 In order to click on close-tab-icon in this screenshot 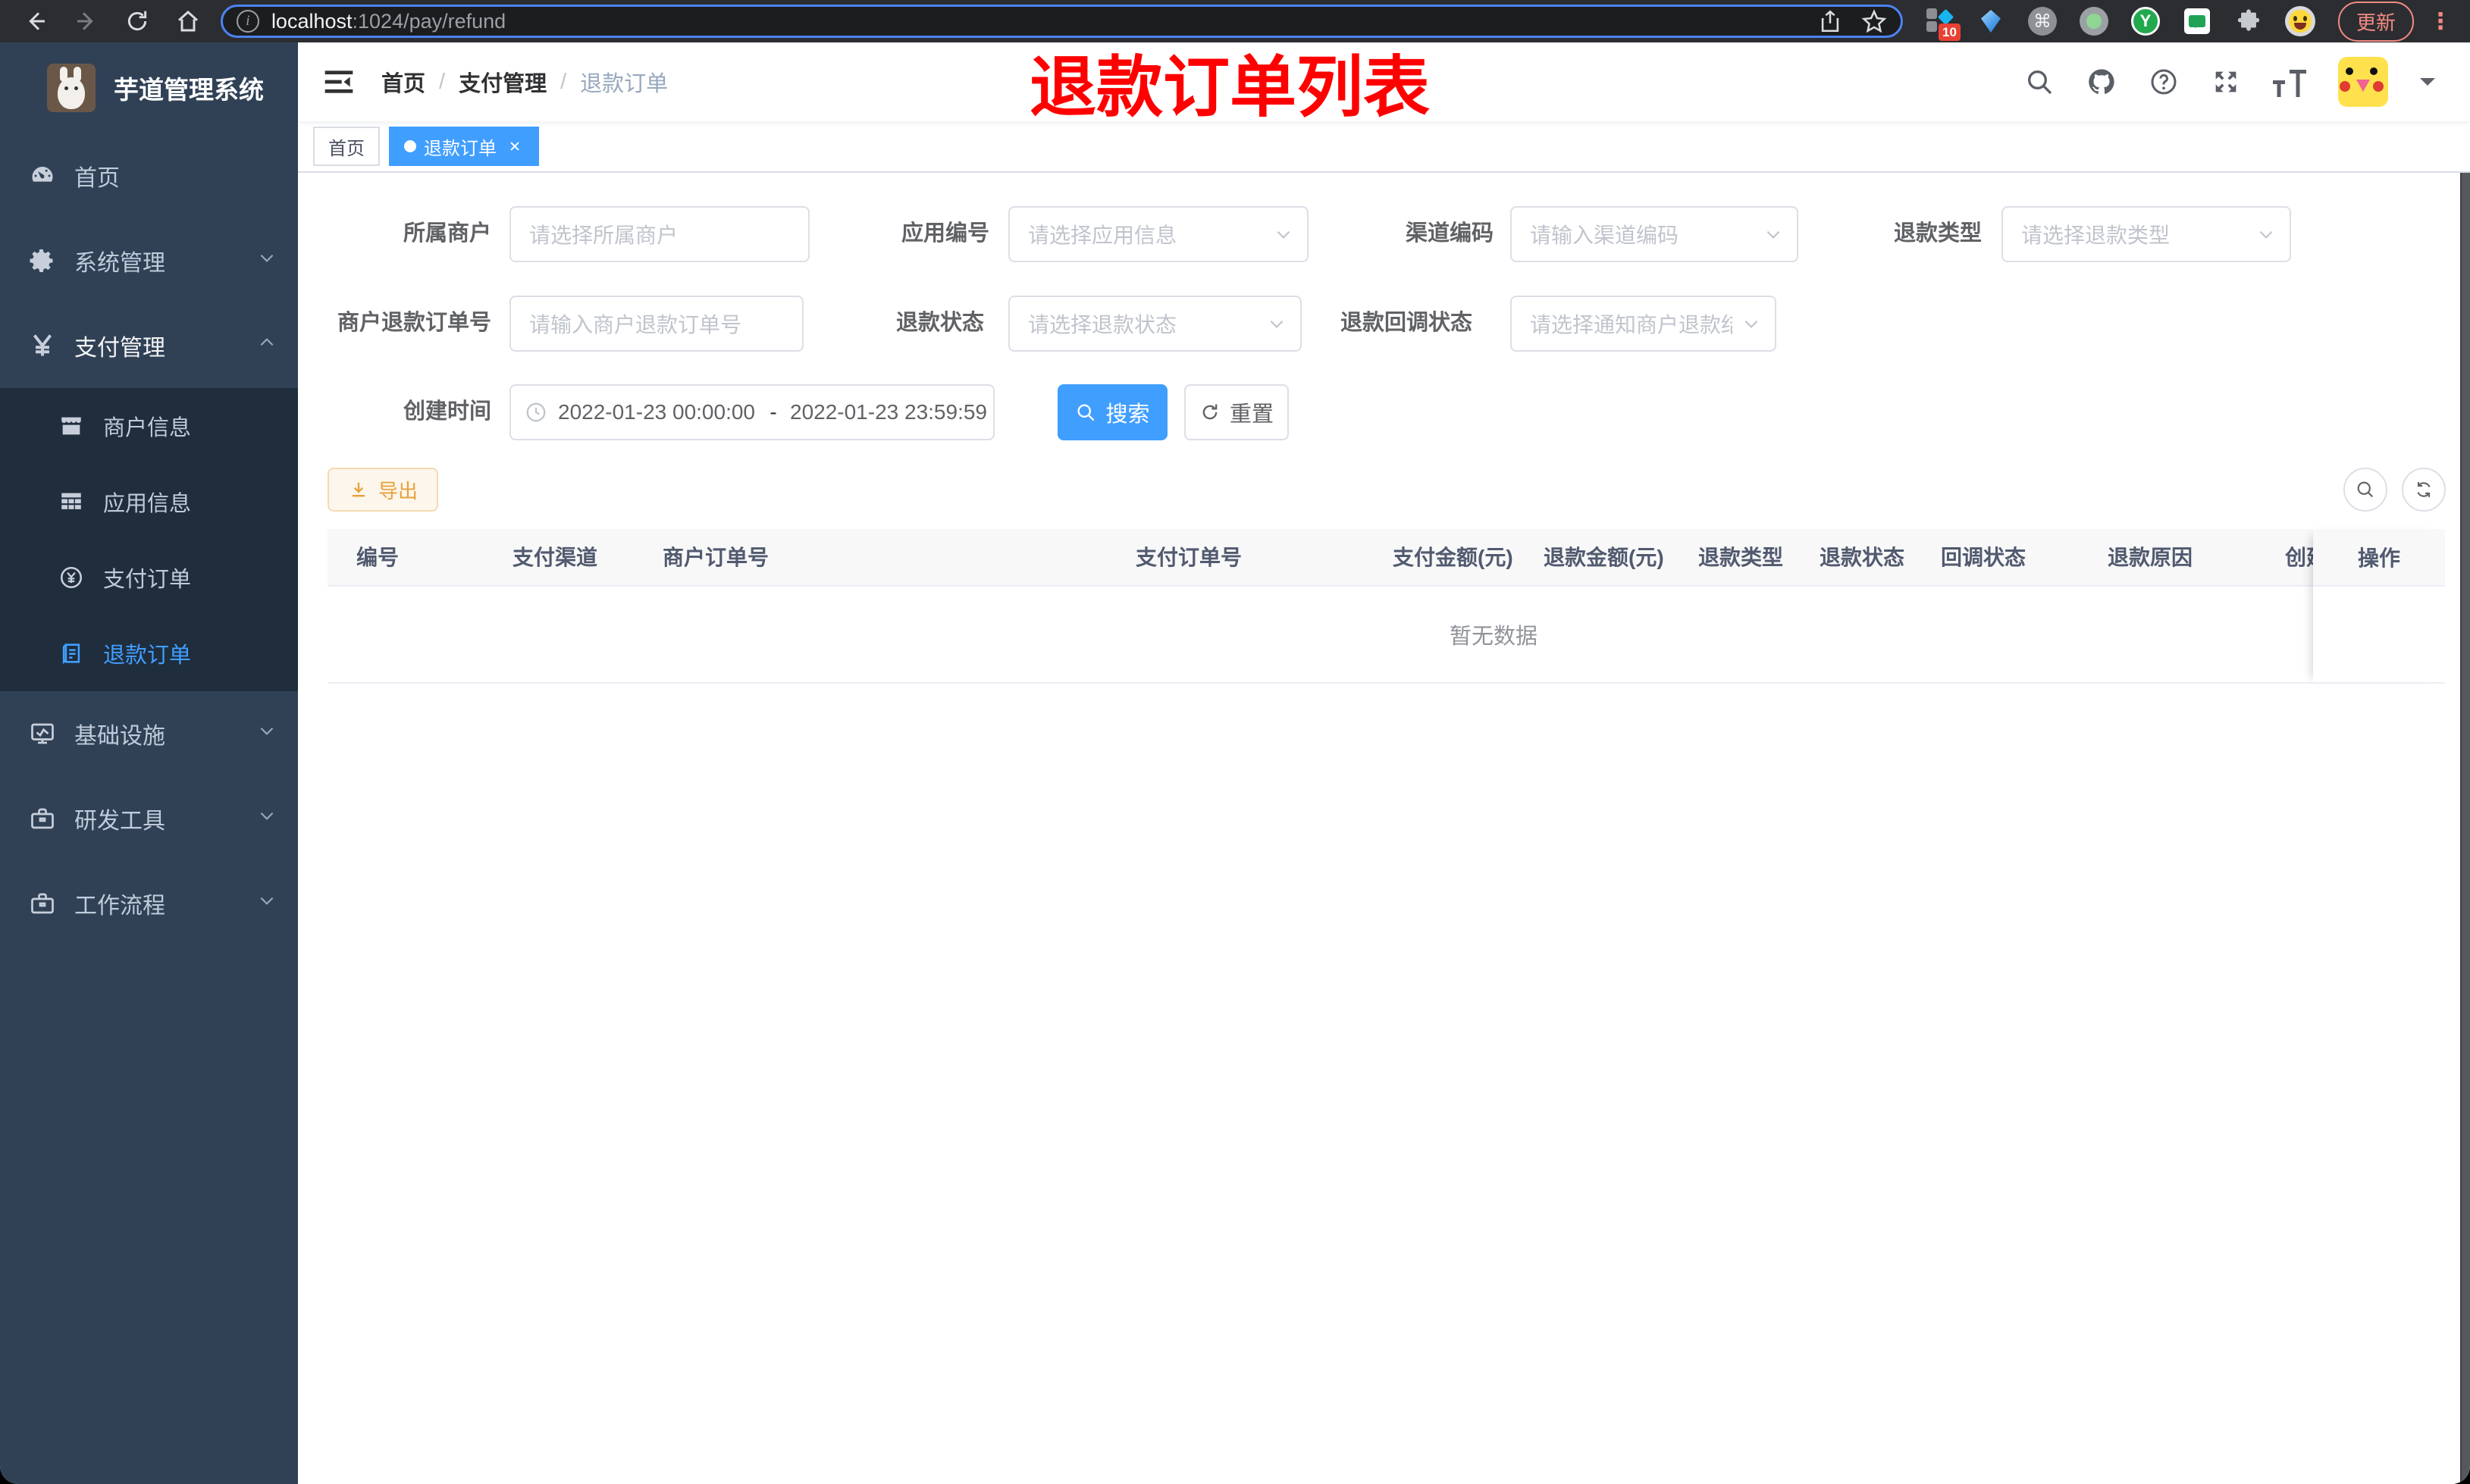, I will do `click(515, 146)`.